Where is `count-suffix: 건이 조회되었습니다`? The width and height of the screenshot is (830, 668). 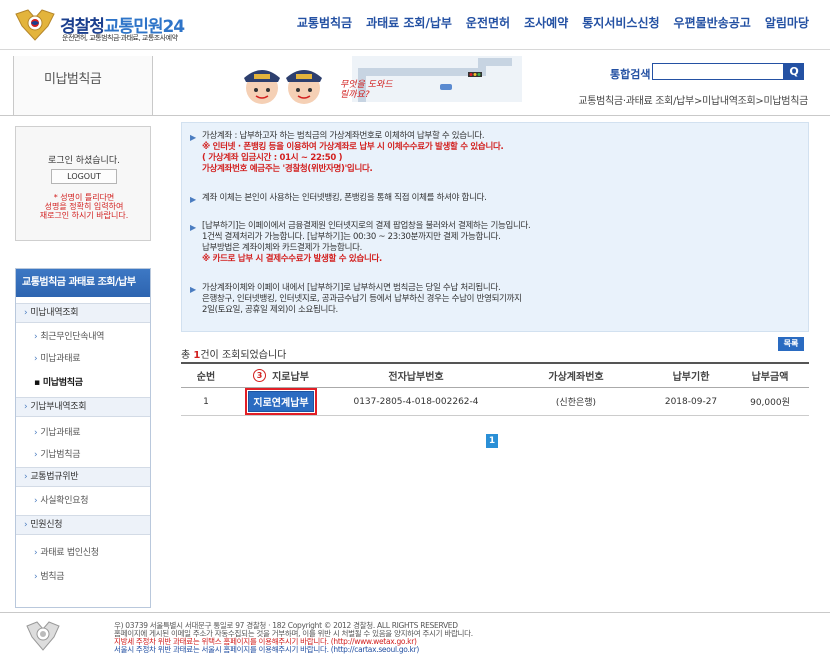 count-suffix: 건이 조회되었습니다 is located at coordinates (243, 355).